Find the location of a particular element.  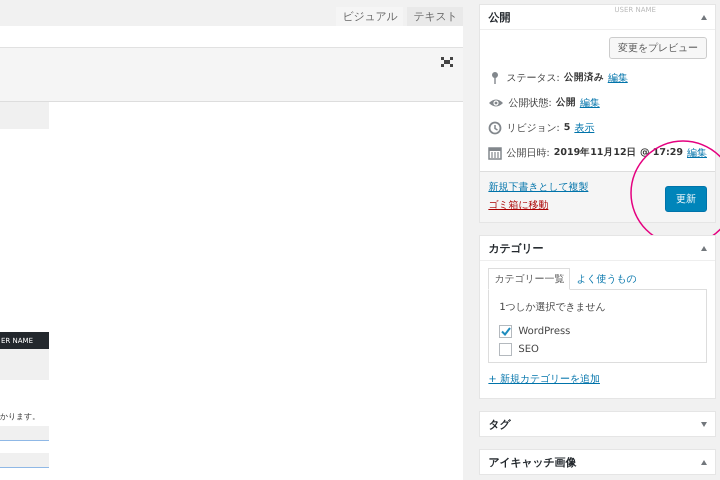

editor-tab: ビジュアル is located at coordinates (370, 16).